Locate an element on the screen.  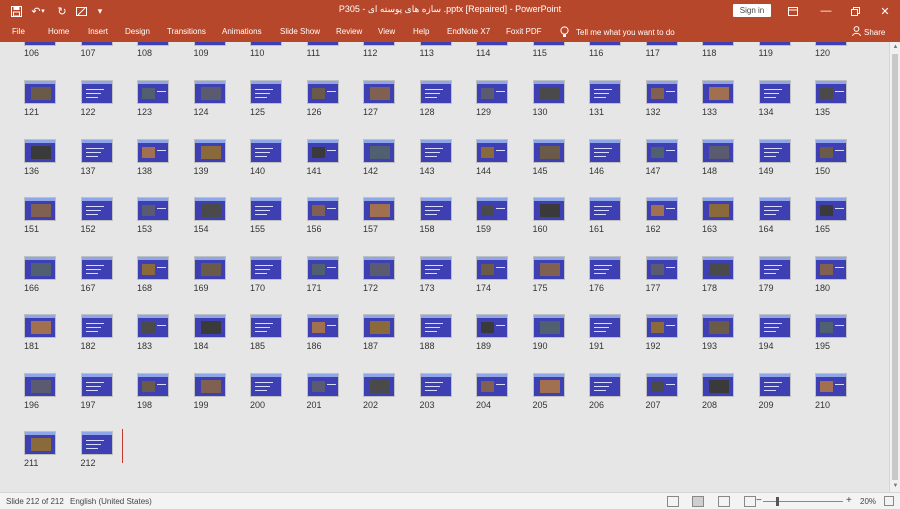
redo-icon: ↻ is located at coordinates (62, 11).